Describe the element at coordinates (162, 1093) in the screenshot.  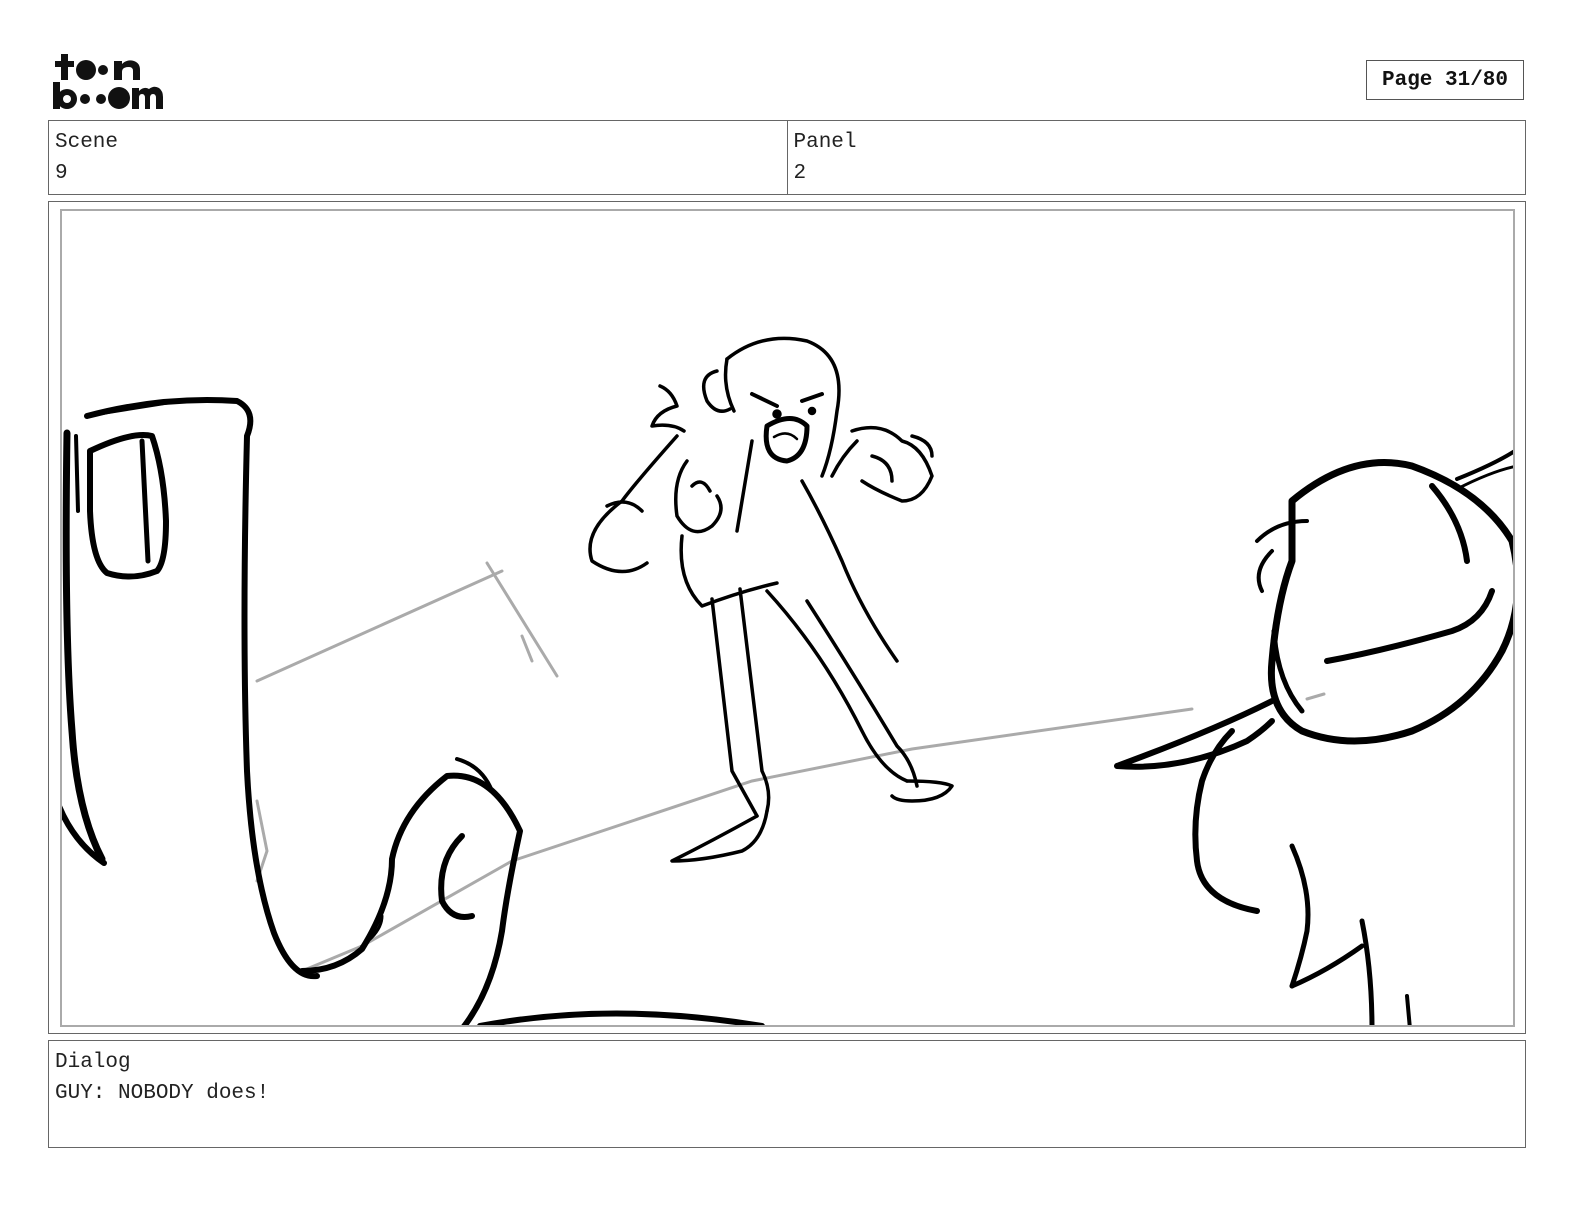
I see `dialog-text: GUY: NOBODY does!` at that location.